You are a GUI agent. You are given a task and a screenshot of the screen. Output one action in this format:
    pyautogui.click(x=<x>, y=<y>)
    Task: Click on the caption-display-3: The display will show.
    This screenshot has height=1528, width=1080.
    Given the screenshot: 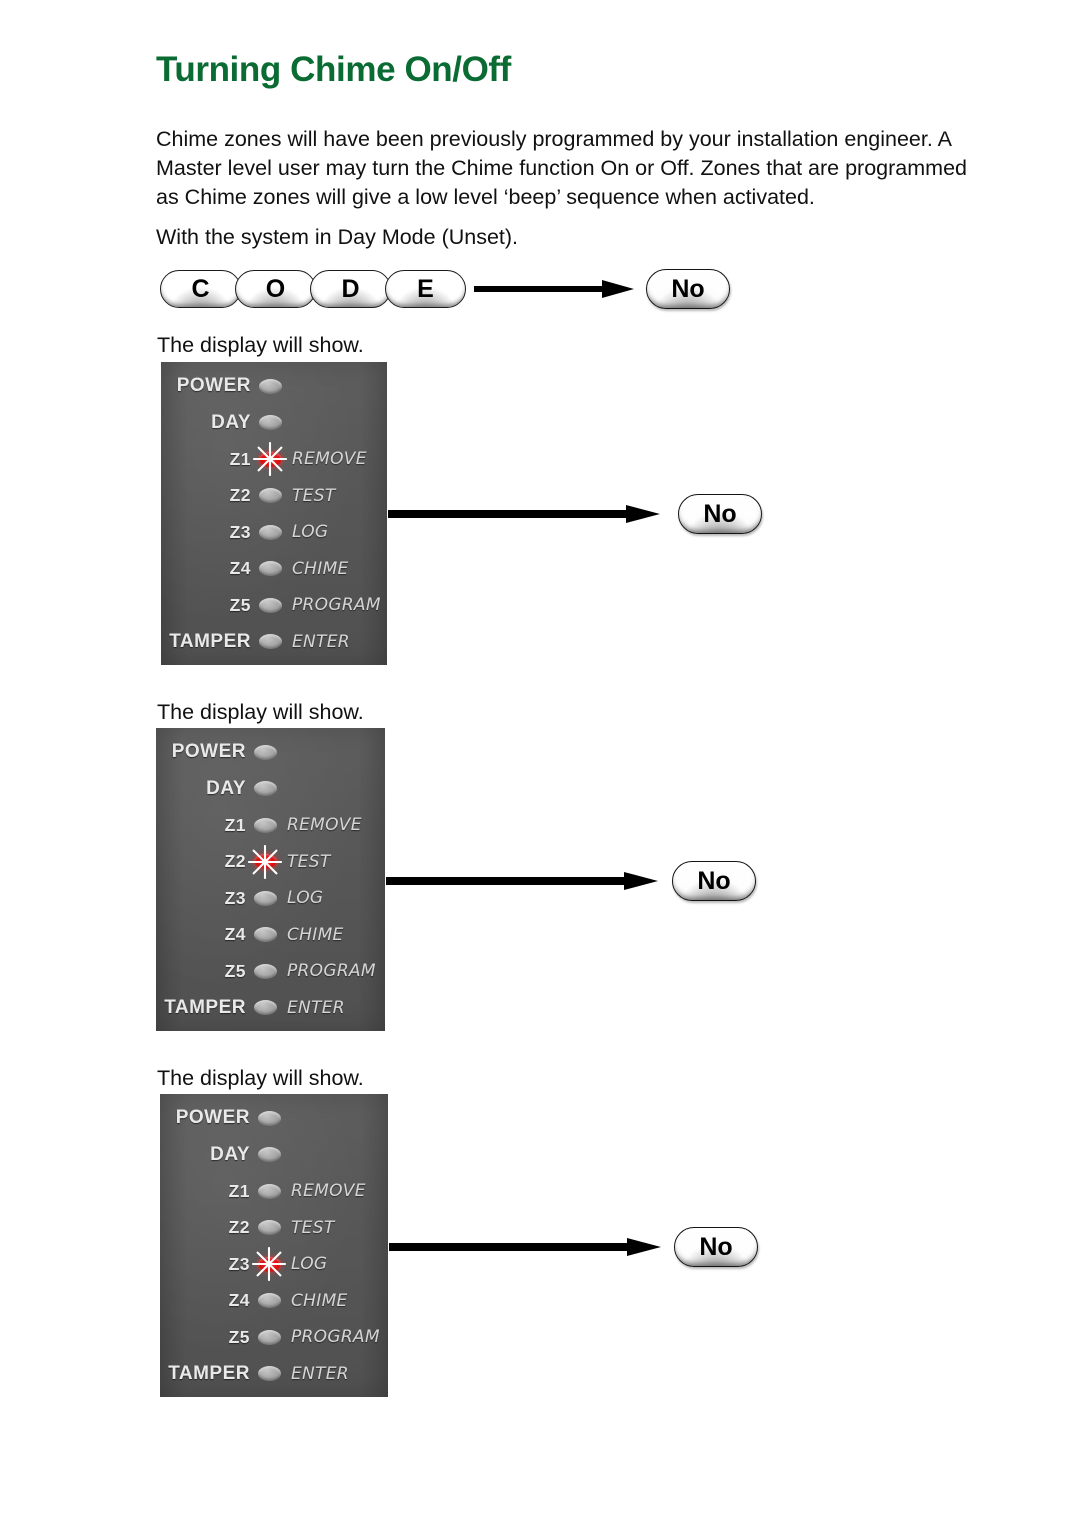 What is the action you would take?
    pyautogui.click(x=260, y=1078)
    